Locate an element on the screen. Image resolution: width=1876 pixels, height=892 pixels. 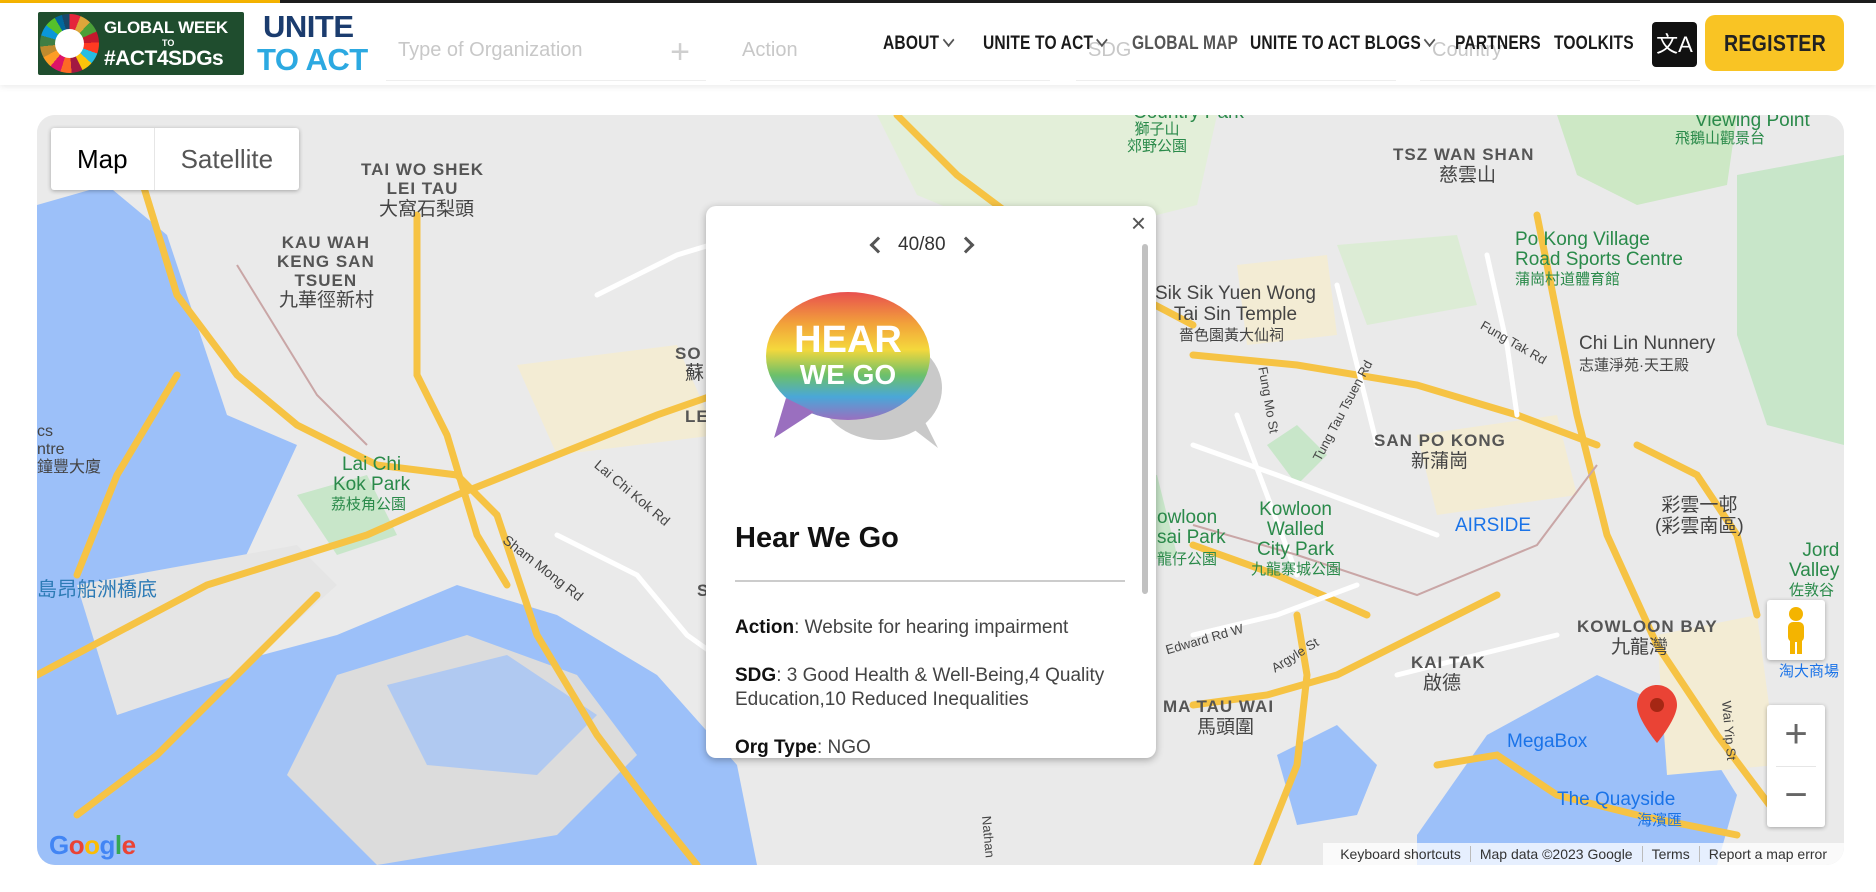
register-label: REGISTER is located at coordinates (1774, 43).